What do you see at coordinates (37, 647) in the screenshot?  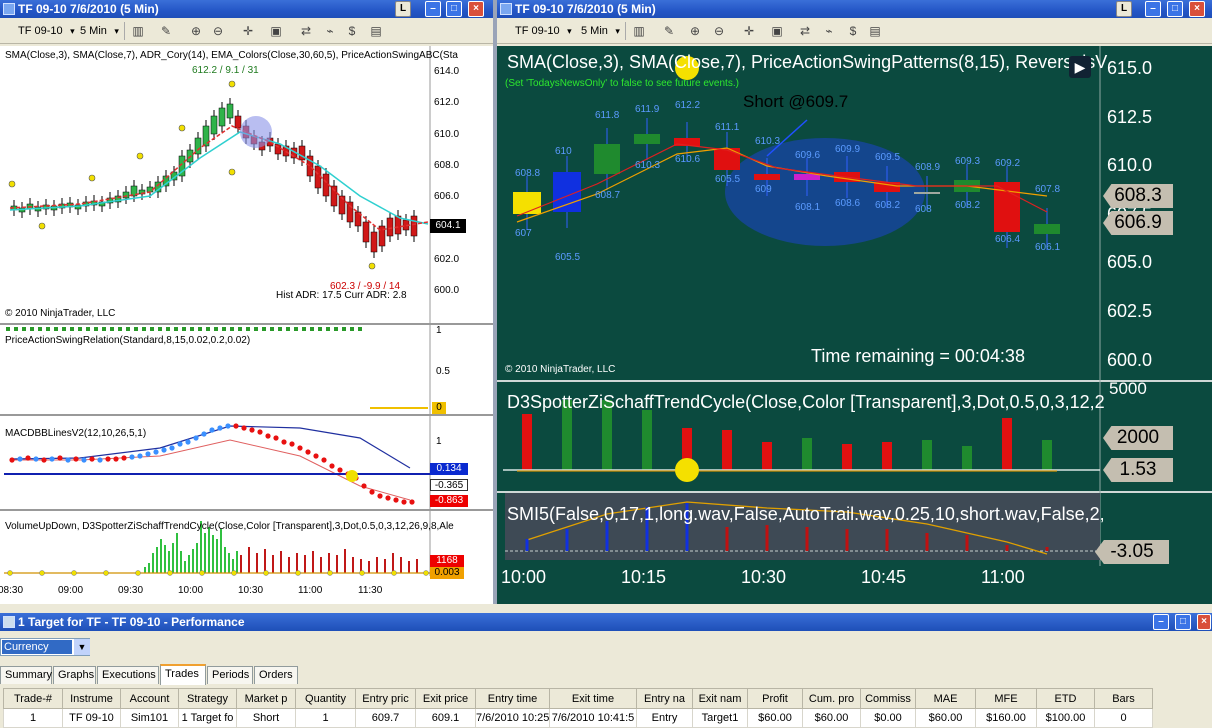 I see `display-mode-value: Currency` at bounding box center [37, 647].